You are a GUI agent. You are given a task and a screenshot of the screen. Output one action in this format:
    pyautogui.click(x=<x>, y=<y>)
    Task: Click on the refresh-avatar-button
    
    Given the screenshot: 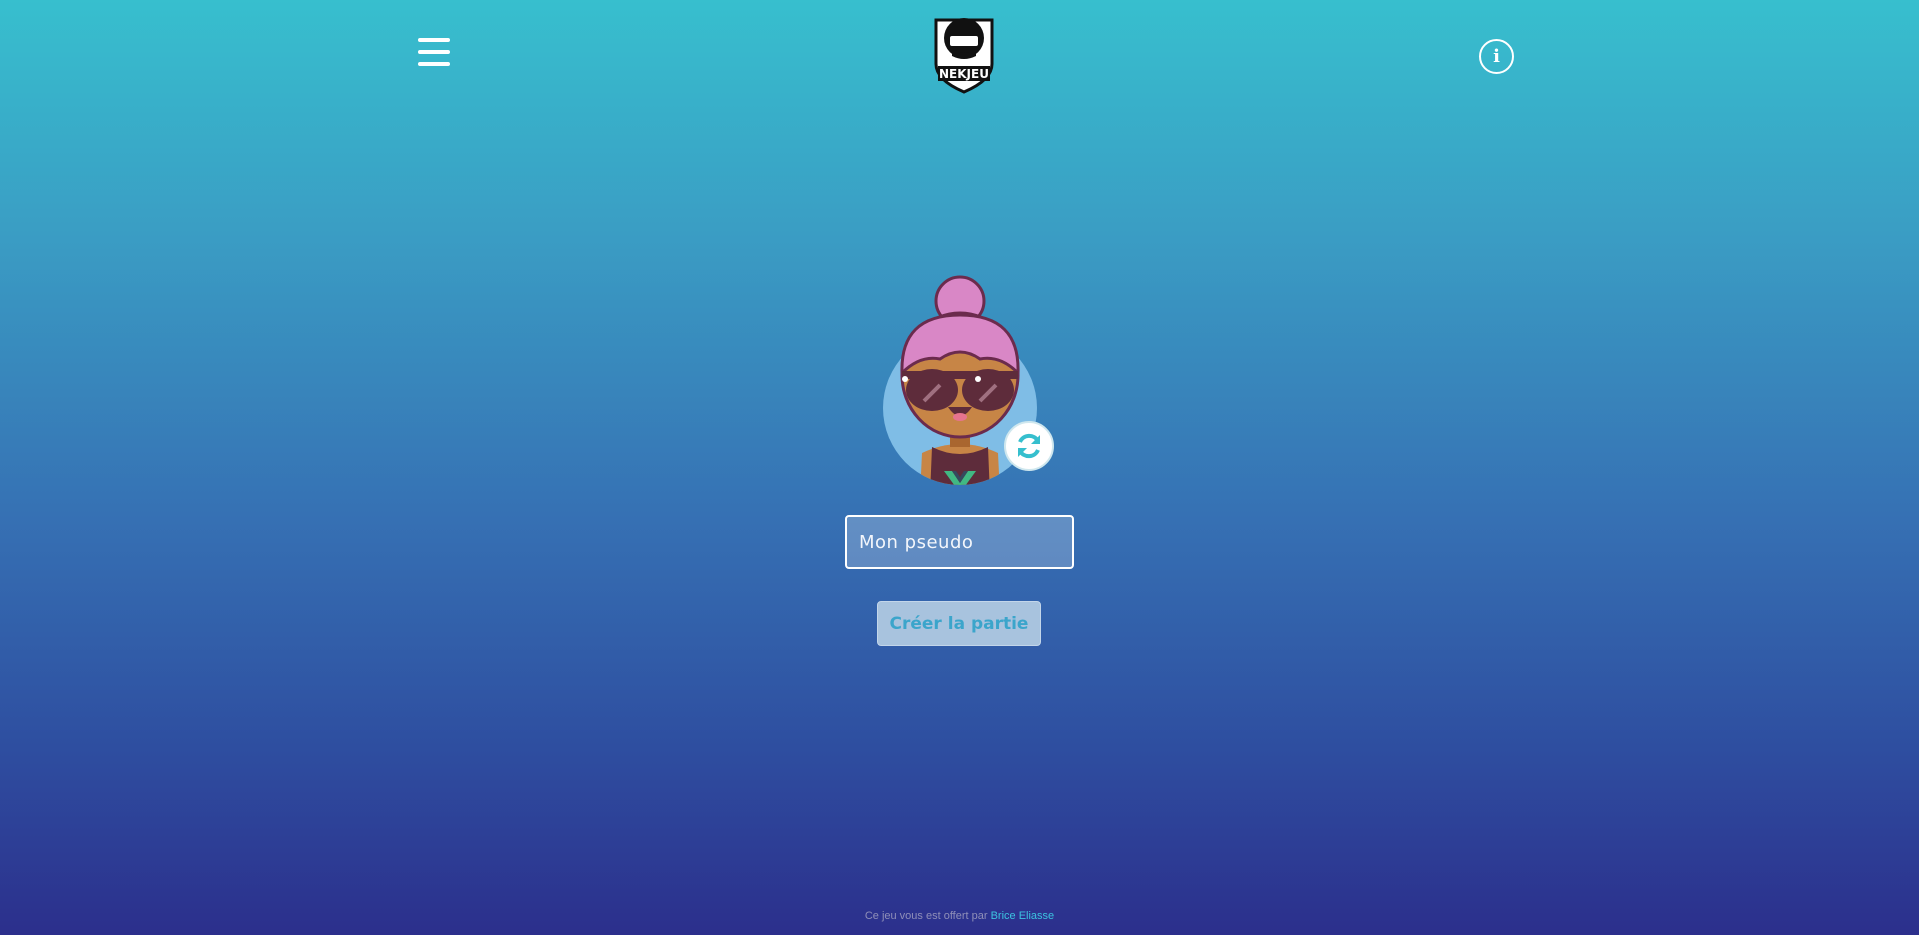 What is the action you would take?
    pyautogui.click(x=1029, y=446)
    